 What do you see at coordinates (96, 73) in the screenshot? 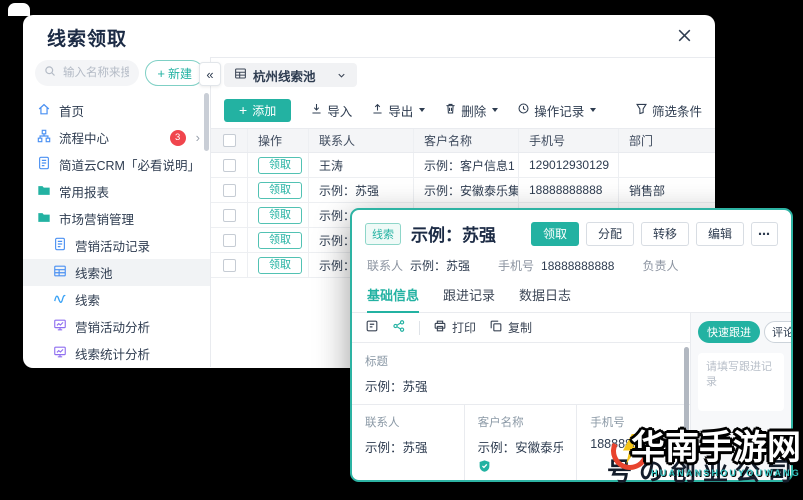
I see `search-field` at bounding box center [96, 73].